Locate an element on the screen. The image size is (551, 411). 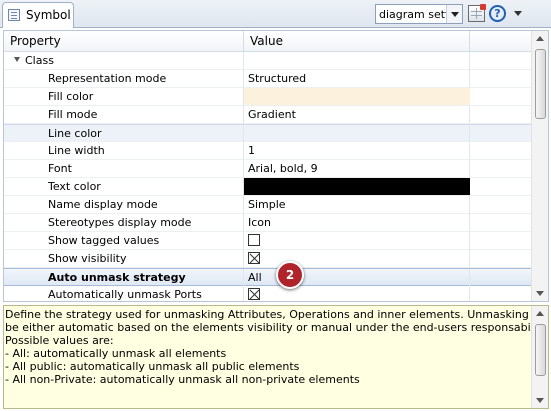
property-row: Automatically unmask Ports is located at coordinates (268, 293).